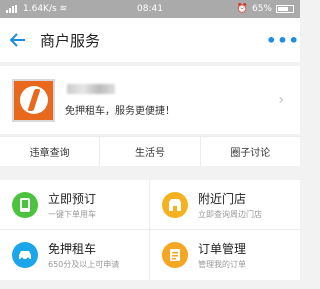 This screenshot has height=289, width=320. Describe the element at coordinates (40, 9) in the screenshot. I see `network-speed: 1.64K/s` at that location.